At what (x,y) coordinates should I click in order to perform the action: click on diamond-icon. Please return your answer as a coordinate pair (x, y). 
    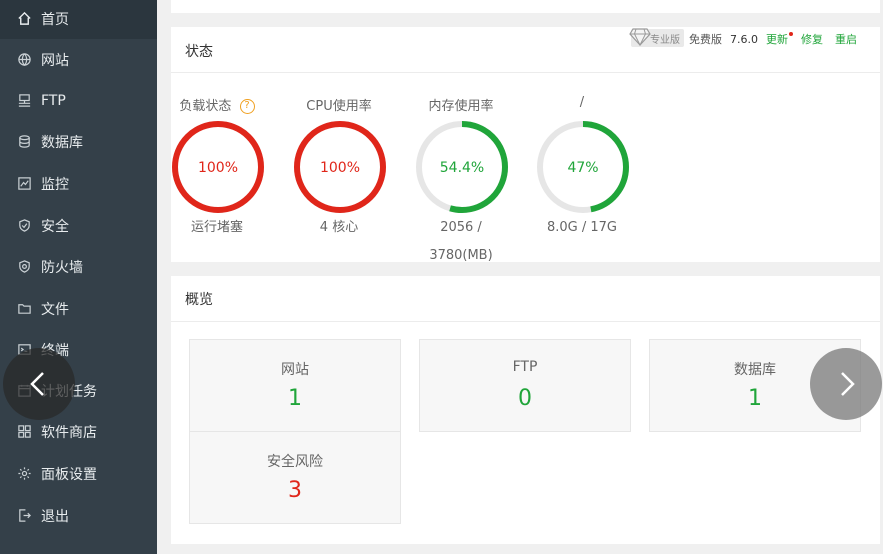
    Looking at the image, I should click on (640, 37).